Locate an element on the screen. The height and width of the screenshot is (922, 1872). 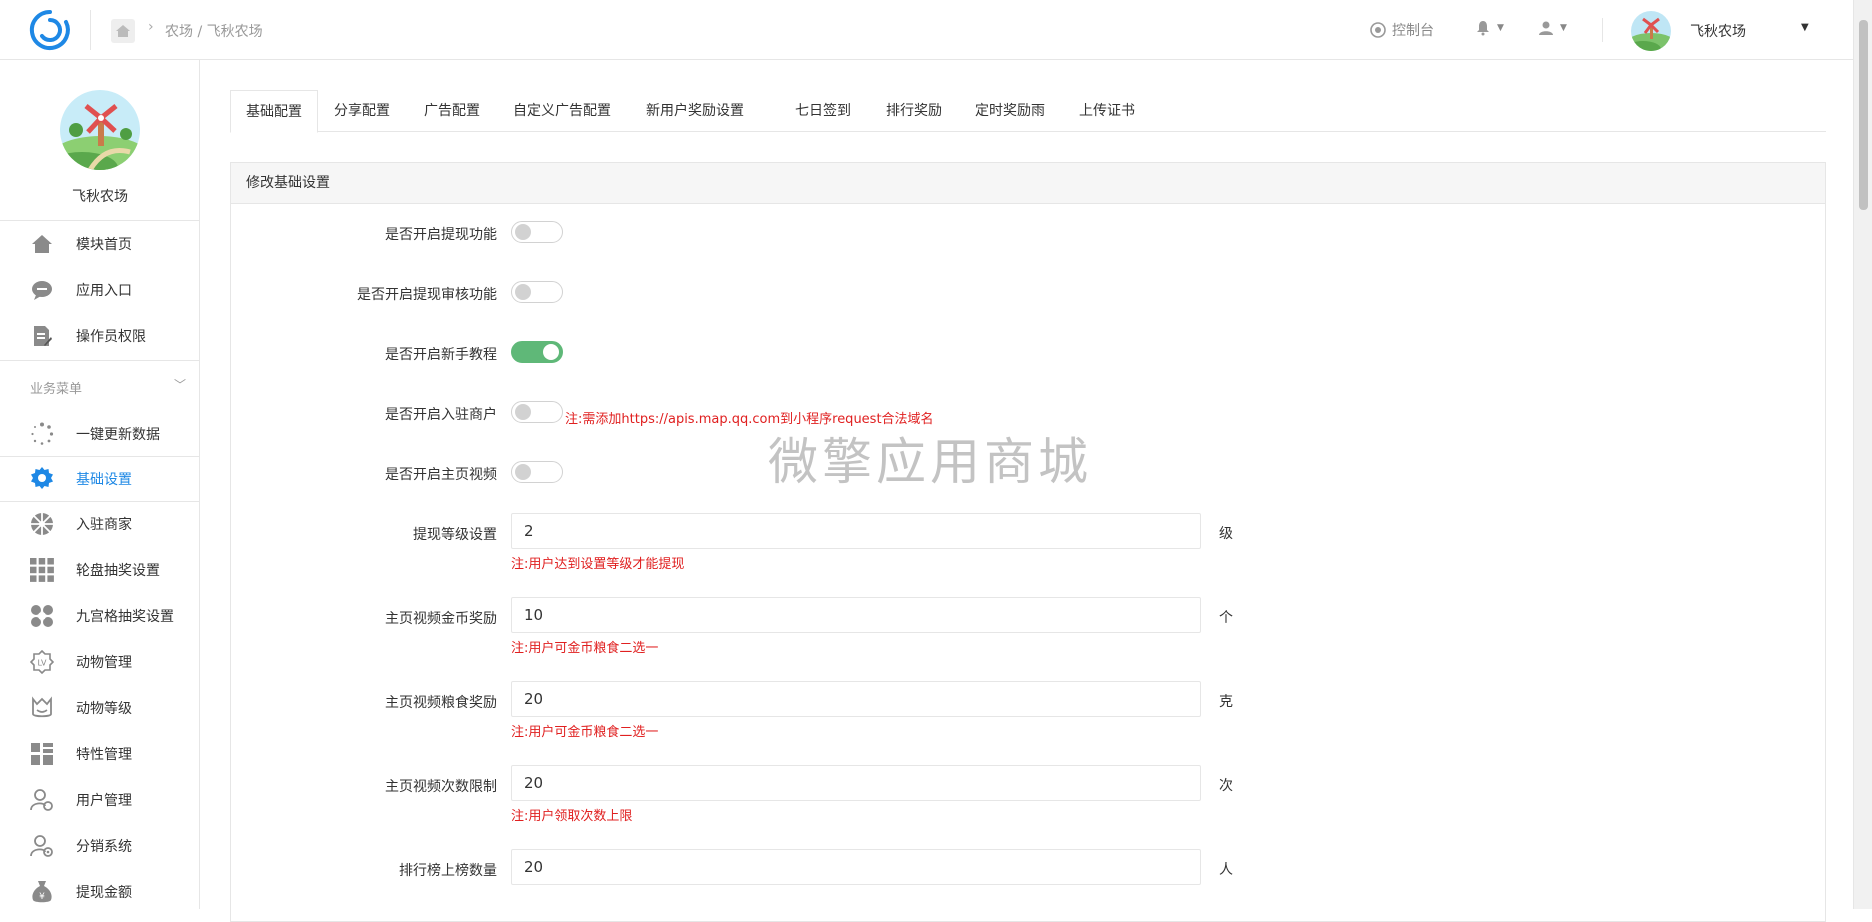
sidebar-divider is located at coordinates (100, 220).